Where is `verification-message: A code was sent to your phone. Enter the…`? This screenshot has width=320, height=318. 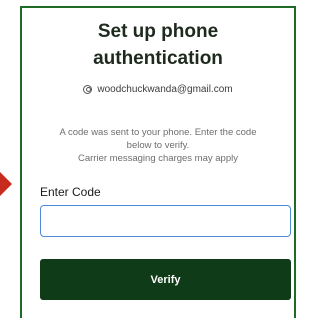 verification-message: A code was sent to your phone. Enter the… is located at coordinates (158, 145).